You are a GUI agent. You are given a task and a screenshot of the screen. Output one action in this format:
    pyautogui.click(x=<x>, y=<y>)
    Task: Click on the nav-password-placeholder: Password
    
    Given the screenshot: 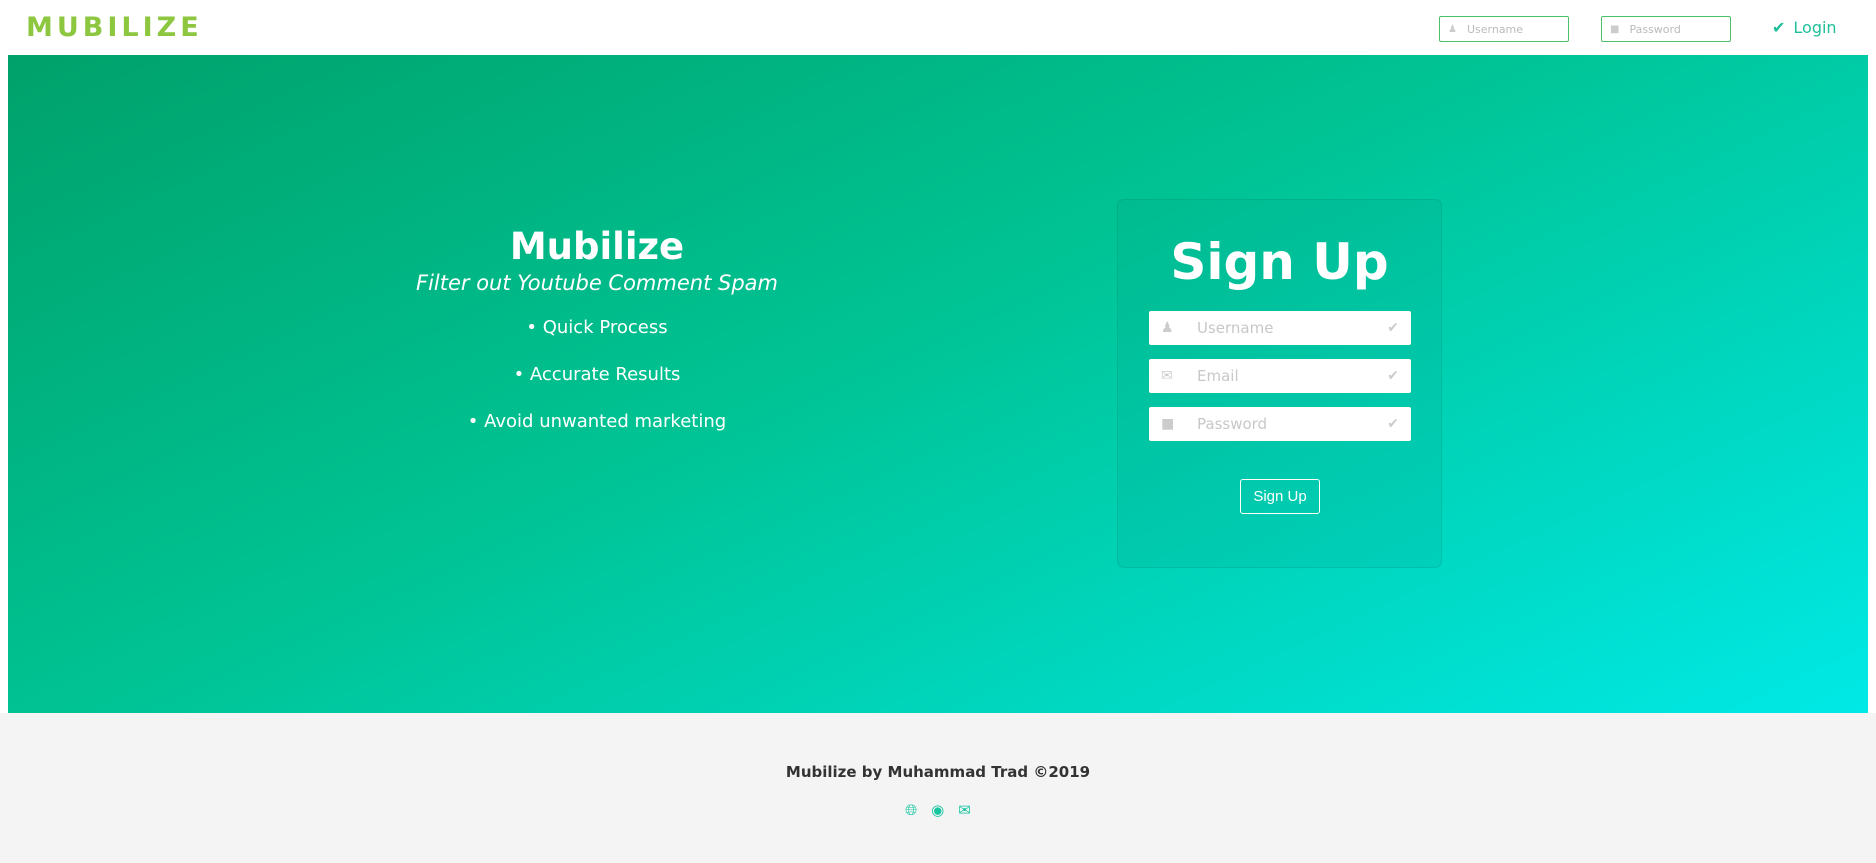 What is the action you would take?
    pyautogui.click(x=1655, y=29)
    